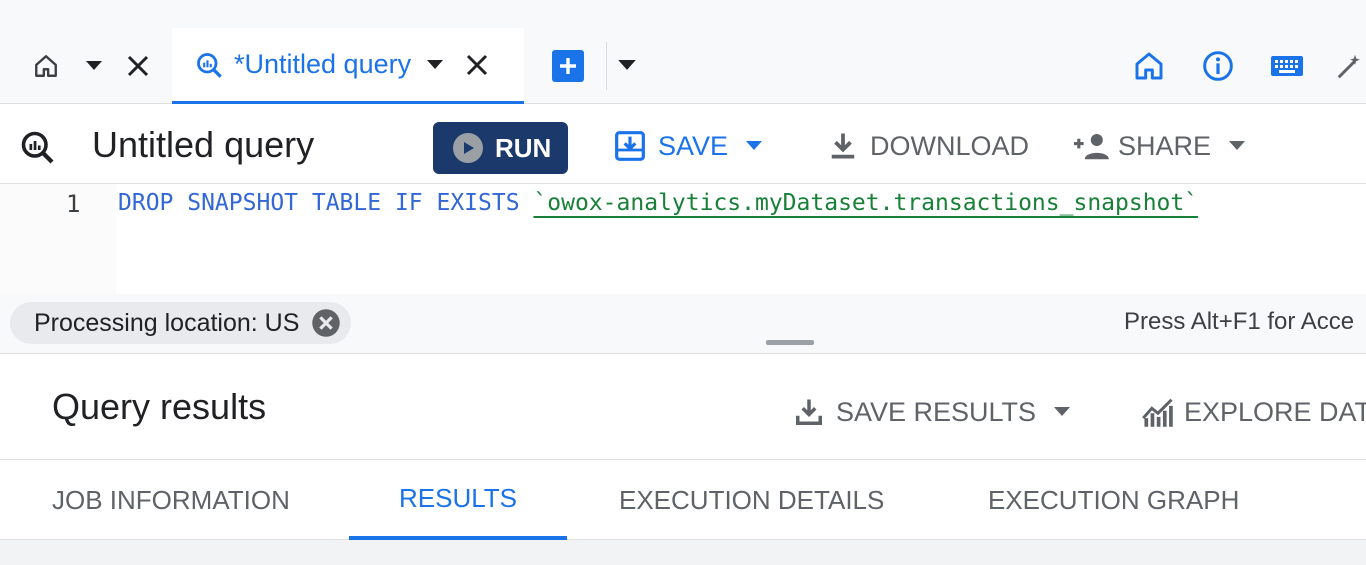 This screenshot has width=1366, height=565. I want to click on tab-title: *Untitled query, so click(323, 64).